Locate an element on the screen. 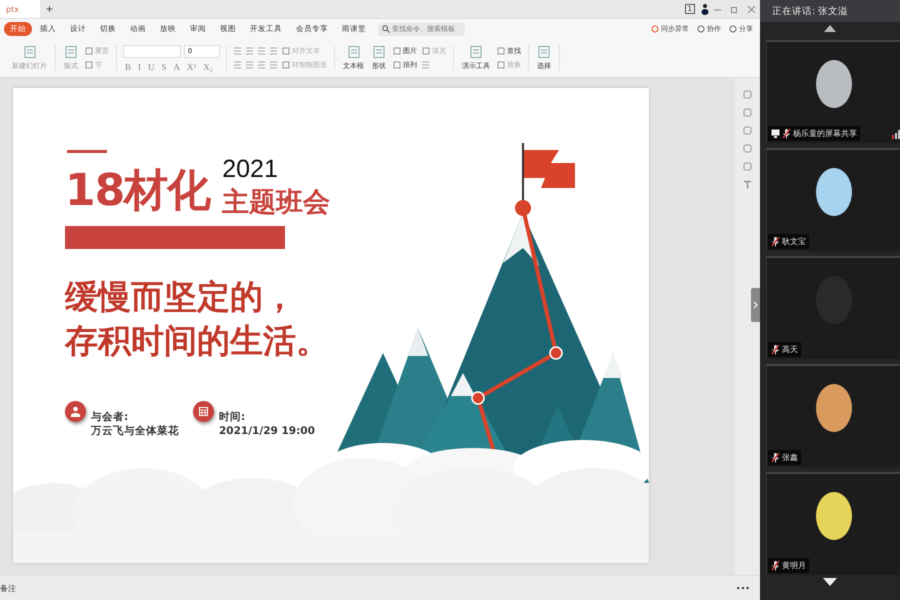 The height and width of the screenshot is (600, 900). info-value: 万云飞与全体菜花 is located at coordinates (135, 431).